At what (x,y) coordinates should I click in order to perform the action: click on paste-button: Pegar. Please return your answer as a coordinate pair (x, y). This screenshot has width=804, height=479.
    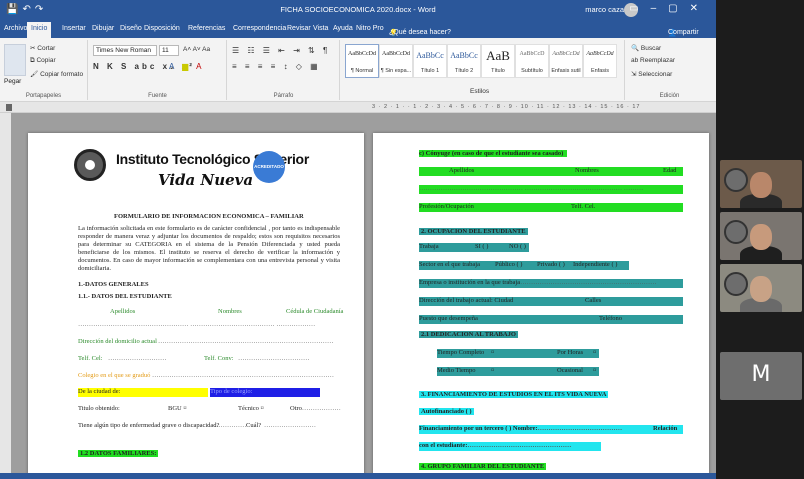
    Looking at the image, I should click on (12, 81).